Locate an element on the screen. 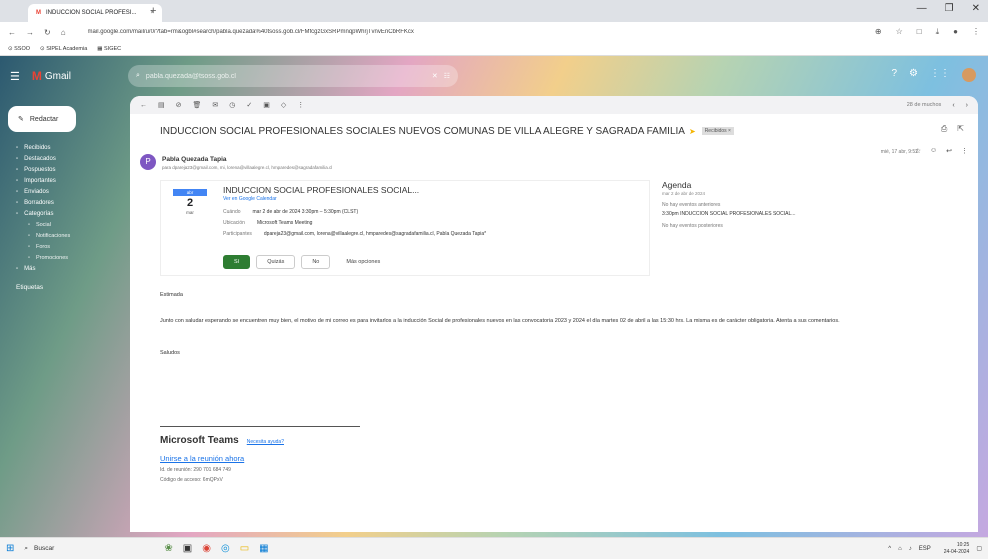 Image resolution: width=988 pixels, height=559 pixels. compose-button: ✎ Redactar is located at coordinates (42, 119).